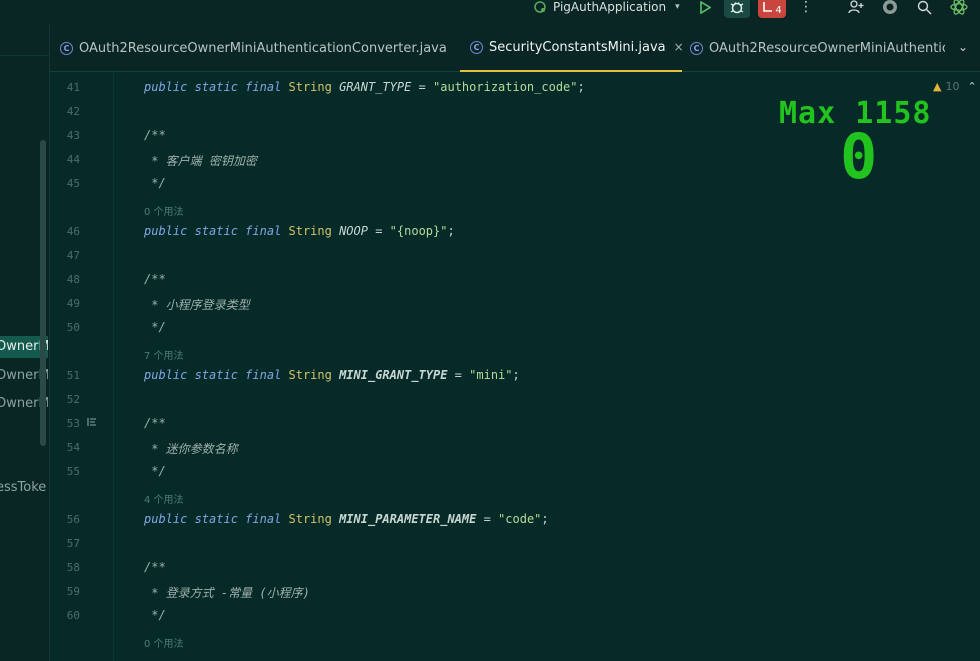 The width and height of the screenshot is (980, 661). I want to click on run-configuration-label: PigAuthApplication, so click(610, 7).